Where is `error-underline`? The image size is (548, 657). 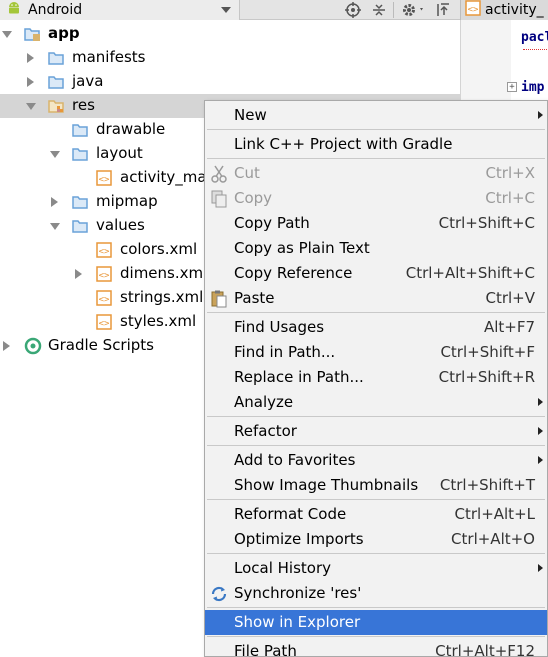
error-underline is located at coordinates (535, 49).